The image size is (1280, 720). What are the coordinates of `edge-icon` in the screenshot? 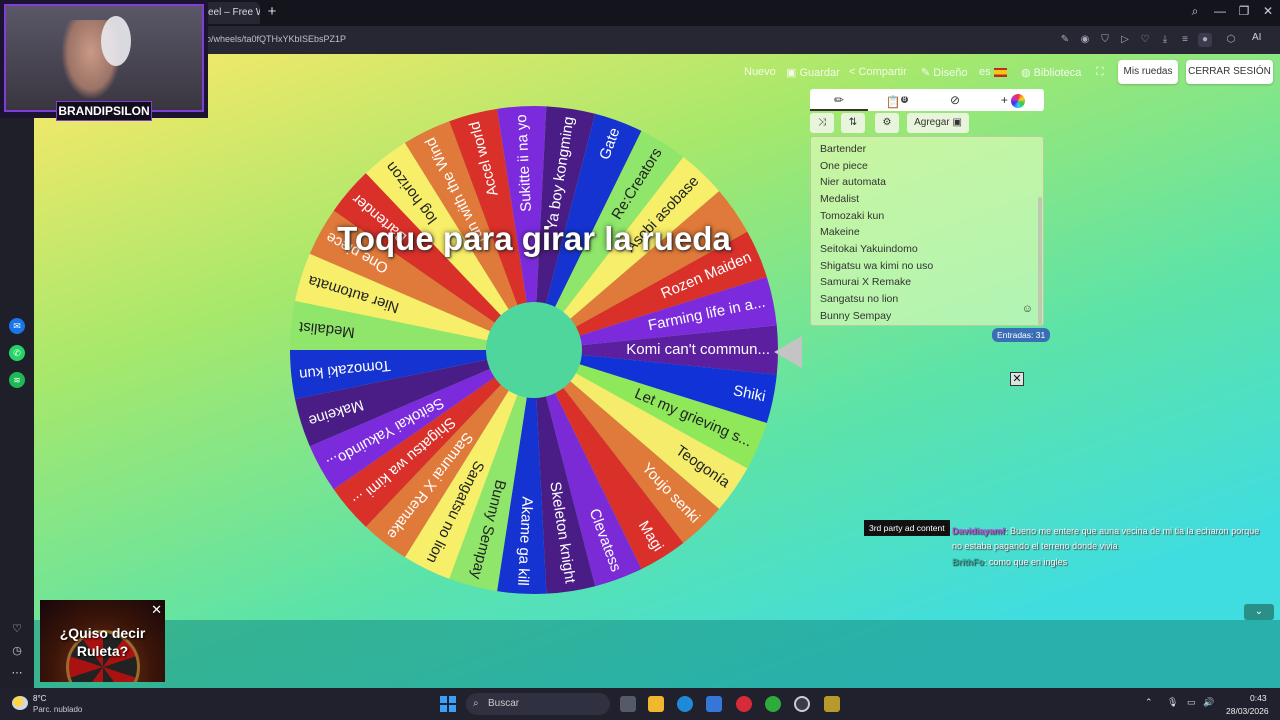 It's located at (685, 704).